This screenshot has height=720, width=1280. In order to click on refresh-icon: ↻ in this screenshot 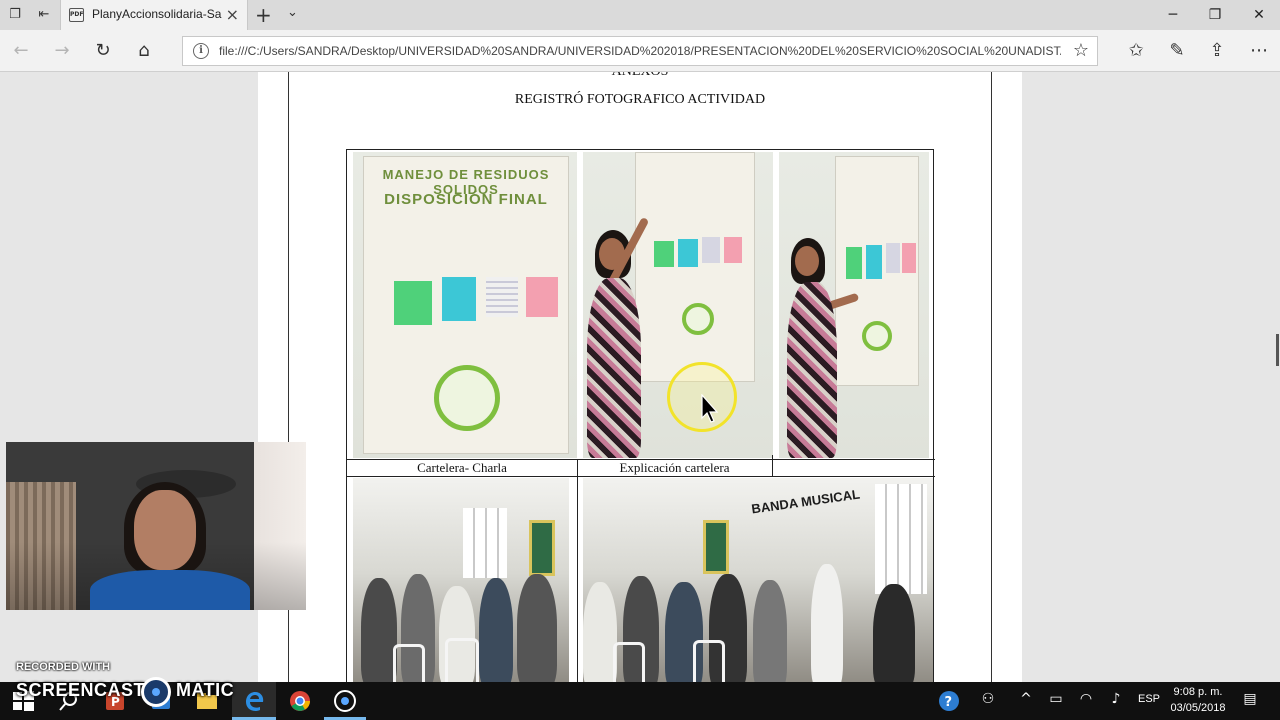, I will do `click(103, 51)`.